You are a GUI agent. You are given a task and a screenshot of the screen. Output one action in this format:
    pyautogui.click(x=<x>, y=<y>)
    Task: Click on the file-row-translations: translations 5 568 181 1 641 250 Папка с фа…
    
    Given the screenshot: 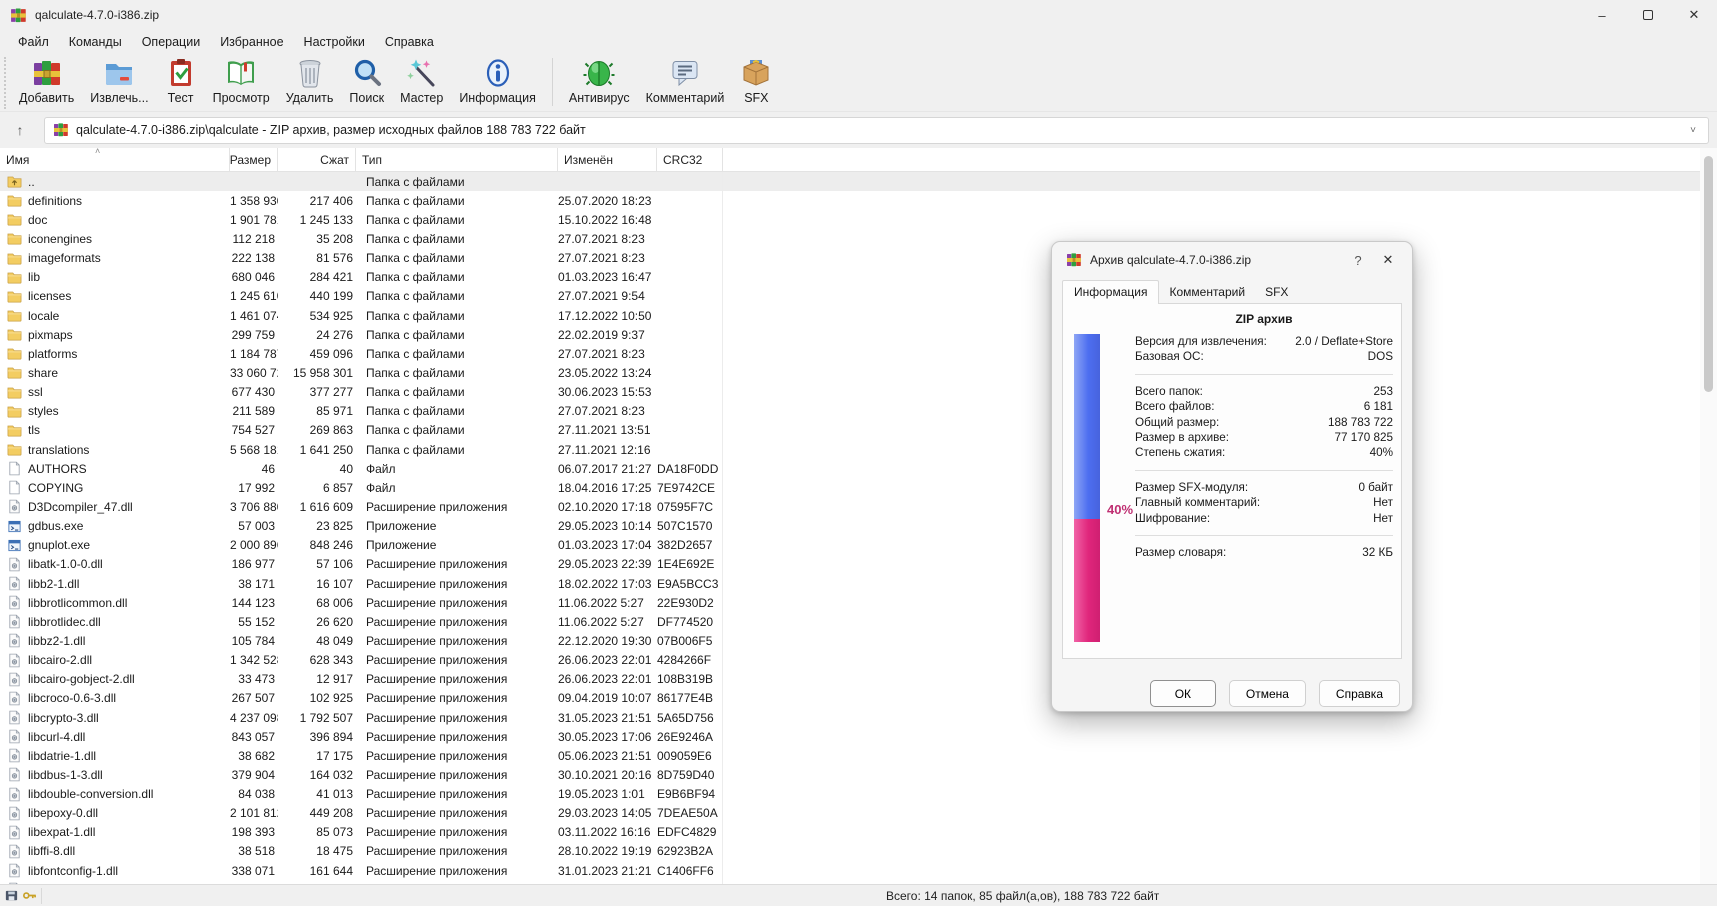 What is the action you would take?
    pyautogui.click(x=850, y=449)
    